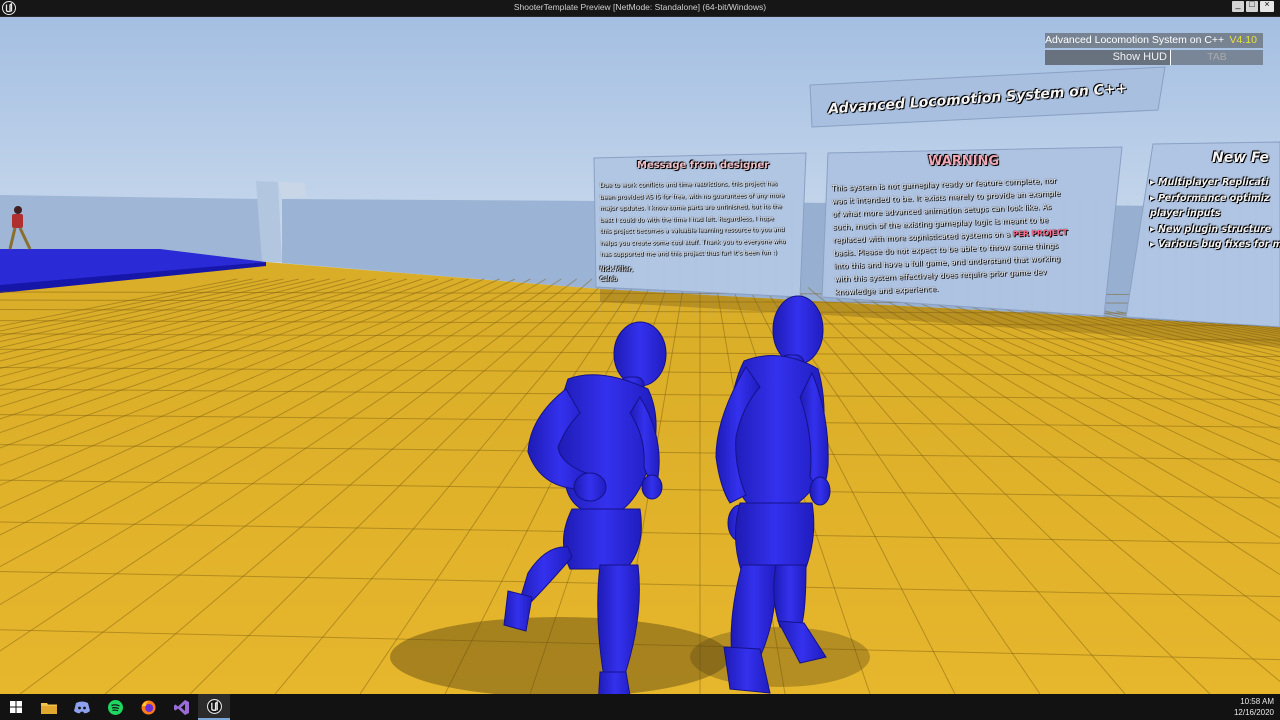 This screenshot has width=1280, height=720. I want to click on window-controls: _ □ ×, so click(1253, 6).